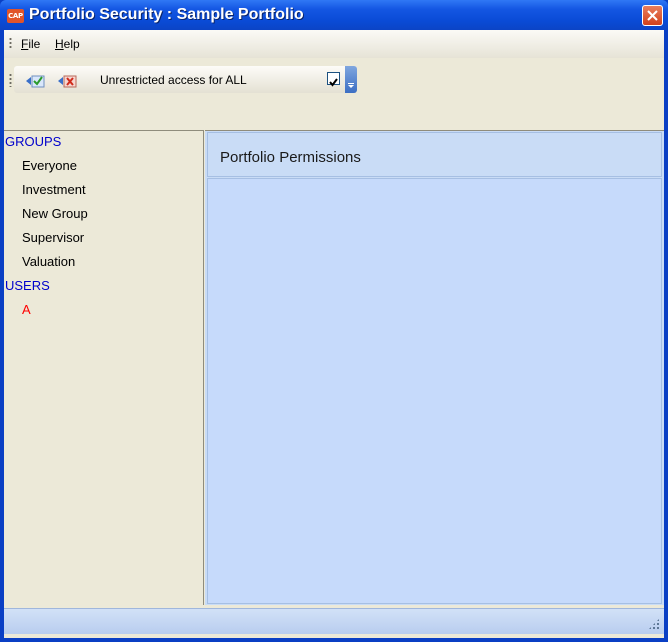 This screenshot has width=668, height=642. I want to click on tree-group-everyone: Everyone, so click(49, 165).